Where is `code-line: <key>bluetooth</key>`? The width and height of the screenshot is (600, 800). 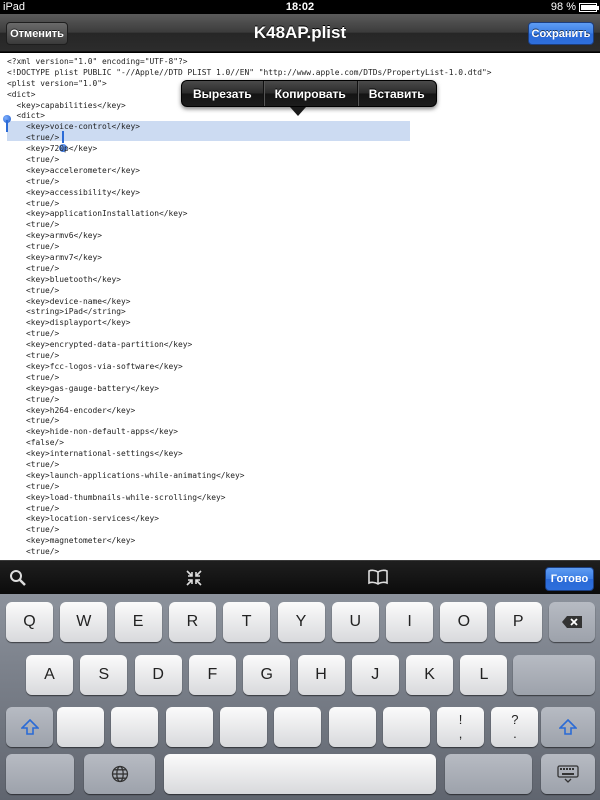 code-line: <key>bluetooth</key> is located at coordinates (64, 279).